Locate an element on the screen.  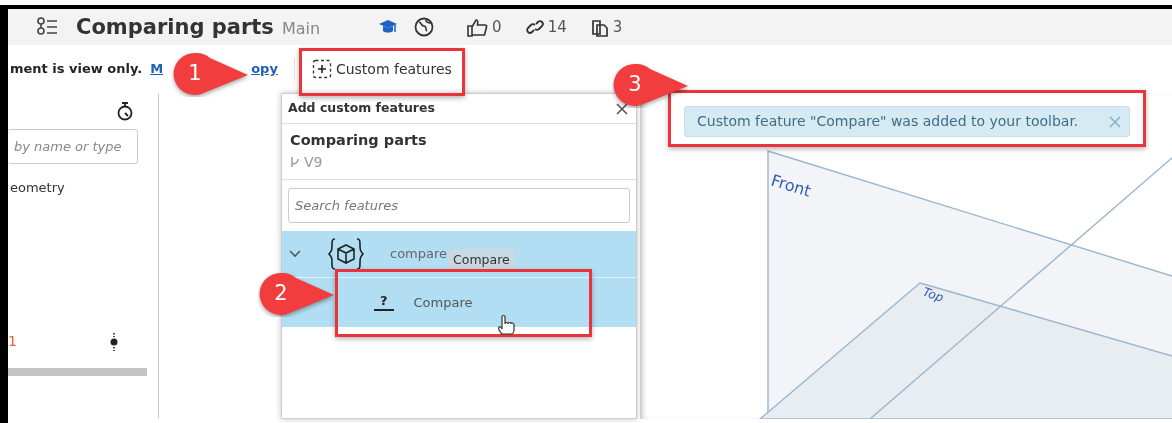
view-only-notice: ment is view only. is located at coordinates (76, 69).